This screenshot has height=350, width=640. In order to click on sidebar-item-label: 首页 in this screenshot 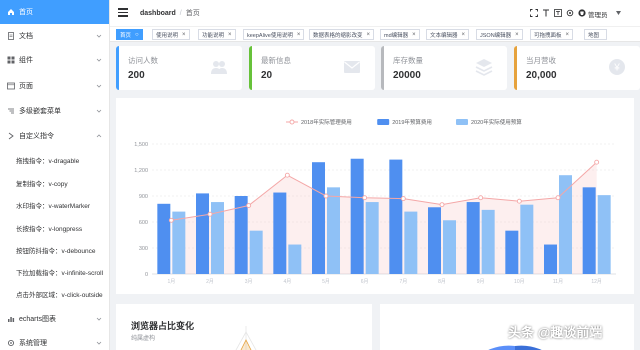, I will do `click(26, 12)`.